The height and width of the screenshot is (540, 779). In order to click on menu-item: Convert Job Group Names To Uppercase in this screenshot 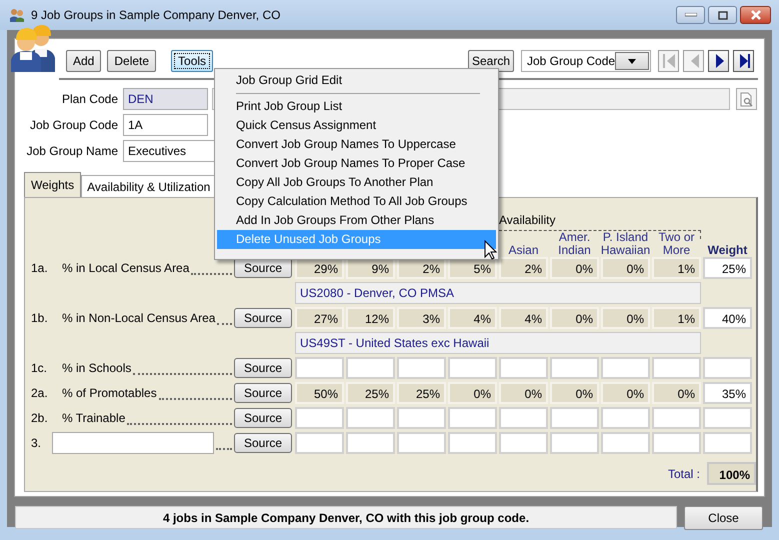, I will do `click(356, 144)`.